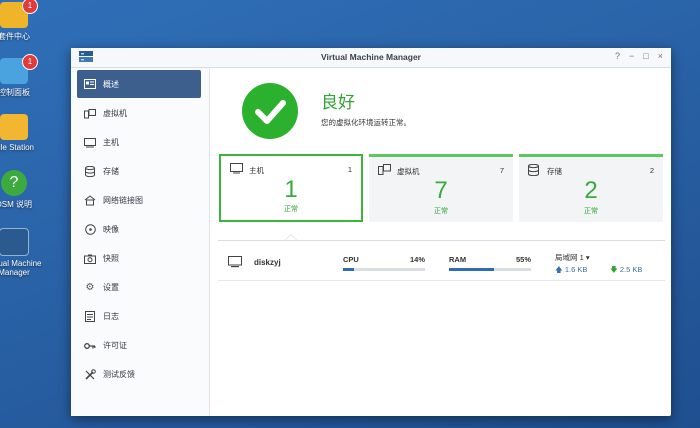 The height and width of the screenshot is (428, 700). What do you see at coordinates (572, 257) in the screenshot?
I see `network-title: 局域网 1 ▾` at bounding box center [572, 257].